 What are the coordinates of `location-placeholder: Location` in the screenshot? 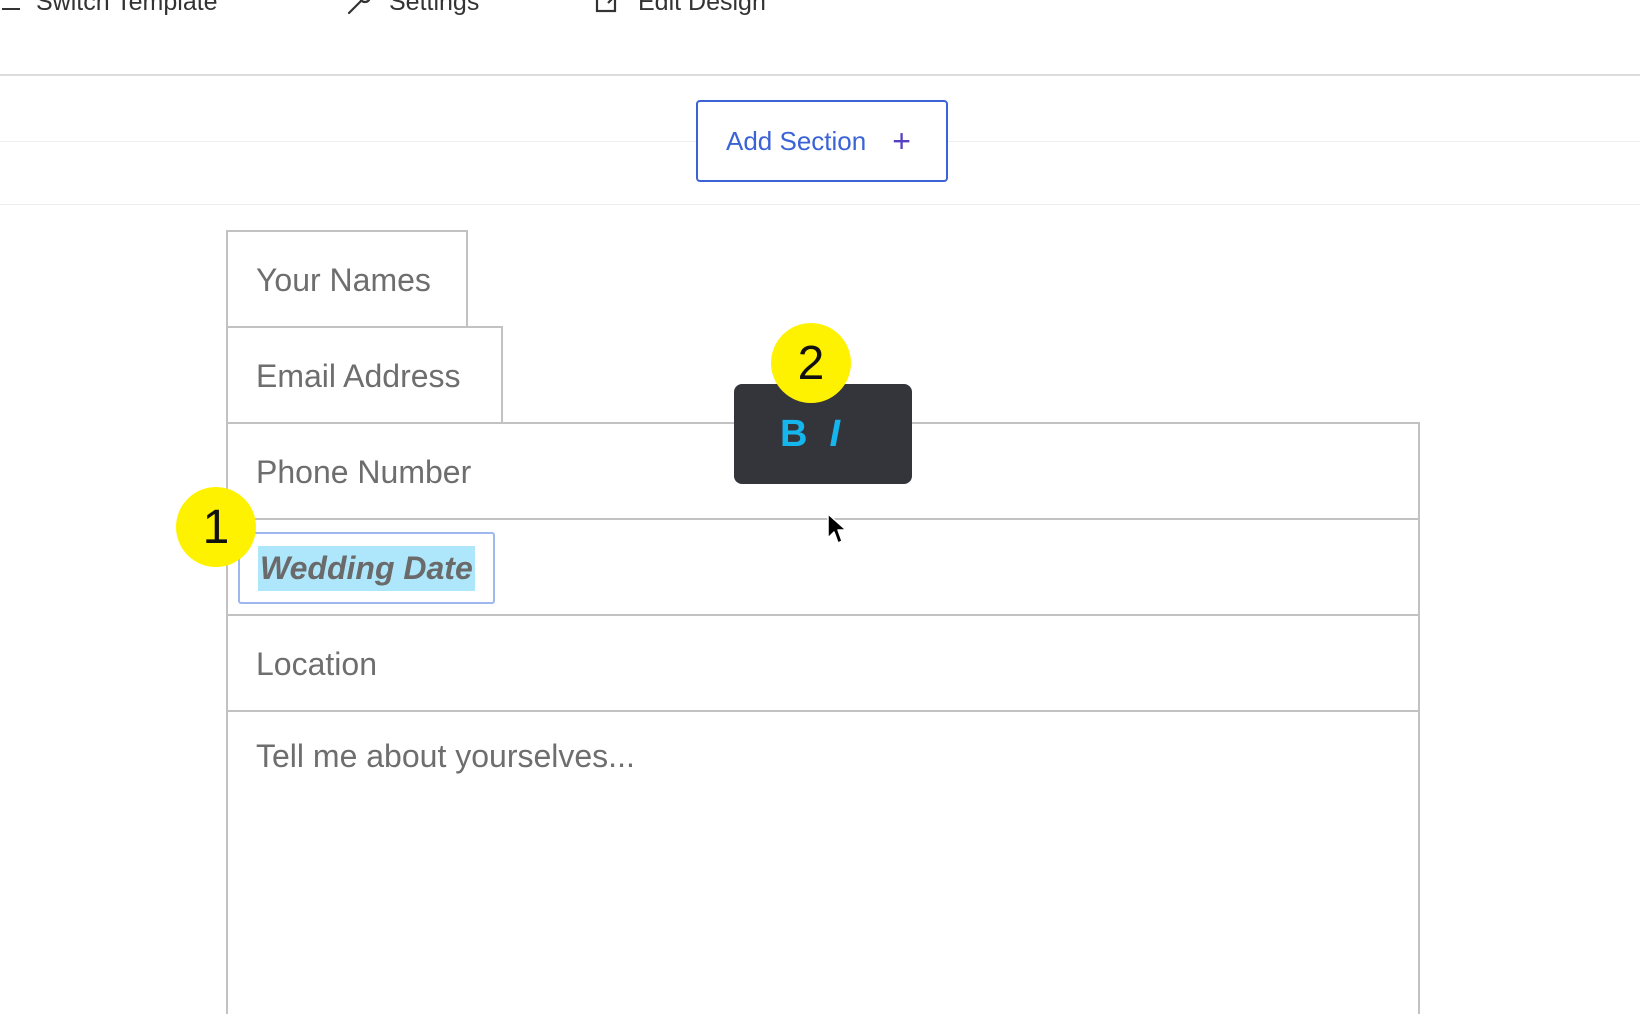 It's located at (316, 663).